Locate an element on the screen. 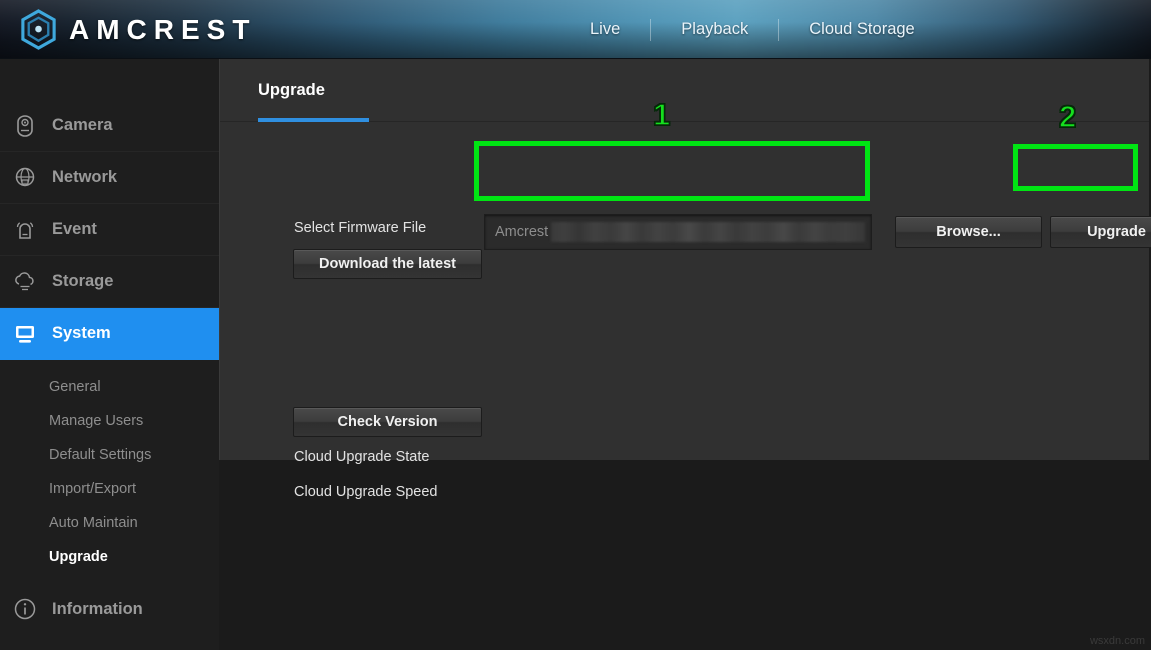 The image size is (1151, 650). sidebar-item-event: Event is located at coordinates (109, 230).